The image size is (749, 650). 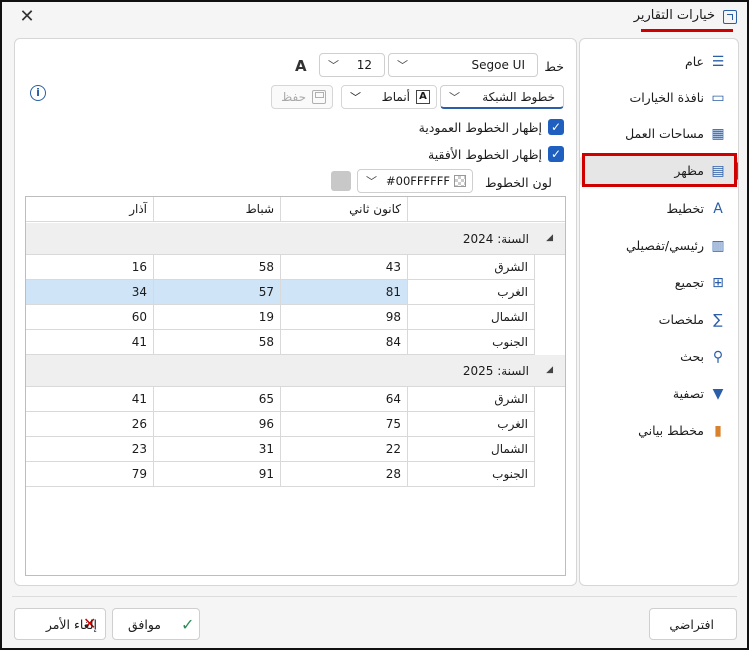 I want to click on nav-item-label: نافذة الخيارات, so click(x=666, y=97).